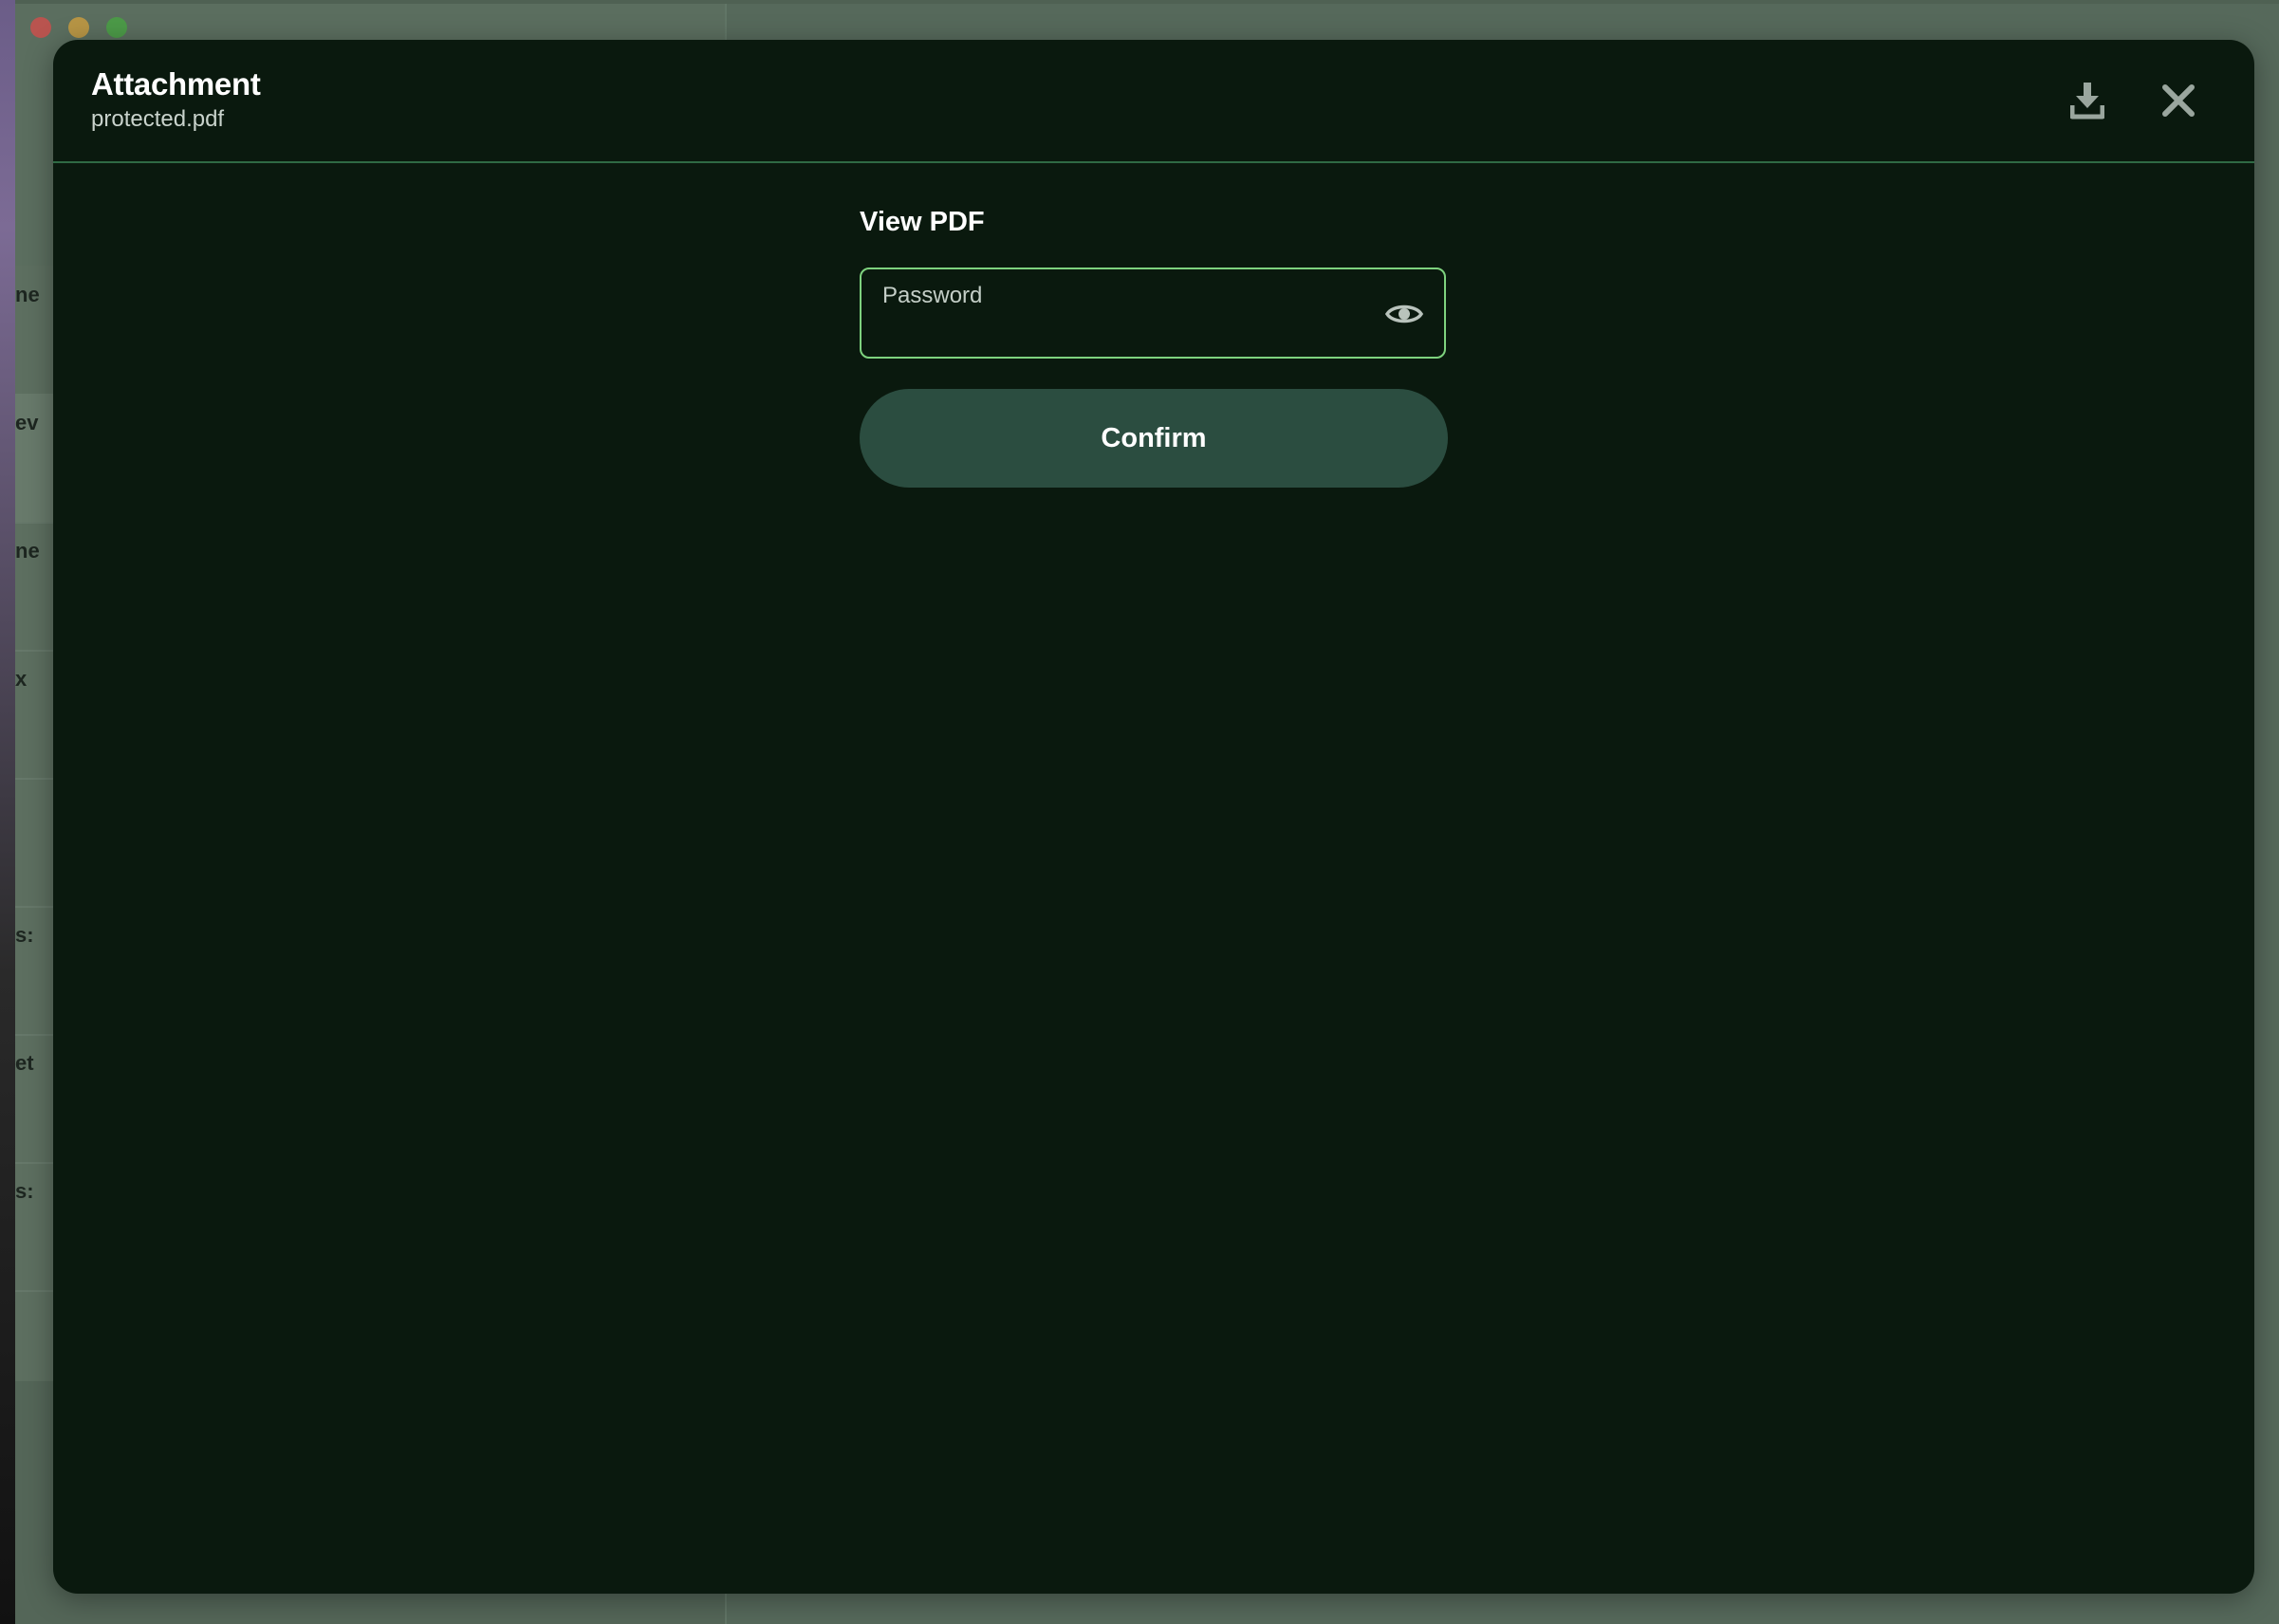  What do you see at coordinates (932, 295) in the screenshot?
I see `password-label: Password` at bounding box center [932, 295].